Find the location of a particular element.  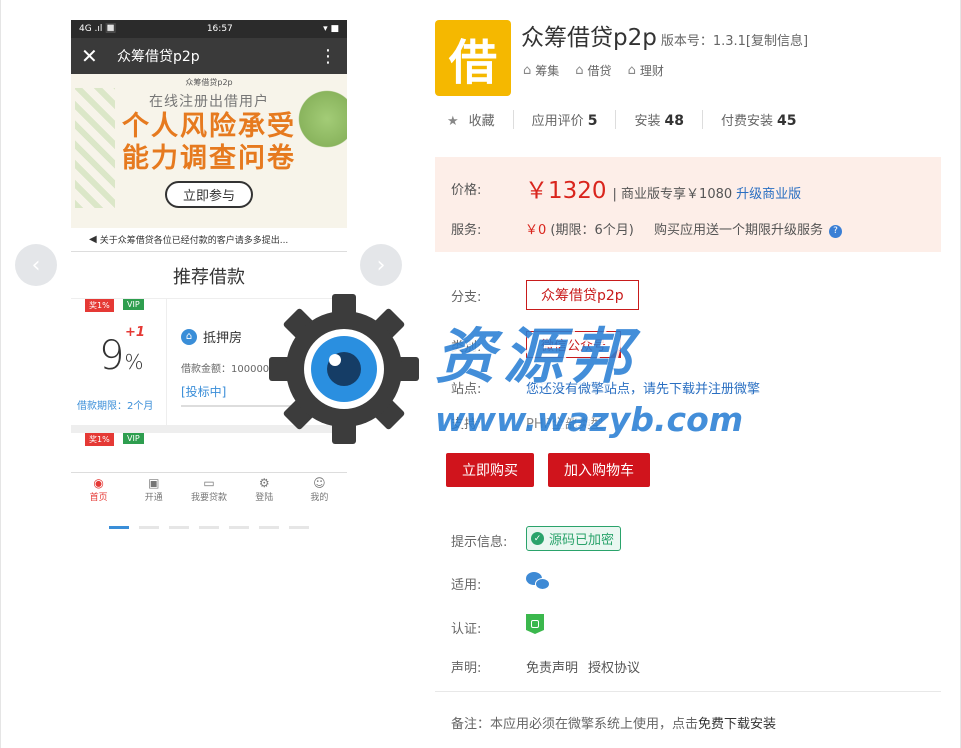

type-value: 微信公众号 is located at coordinates (574, 344).